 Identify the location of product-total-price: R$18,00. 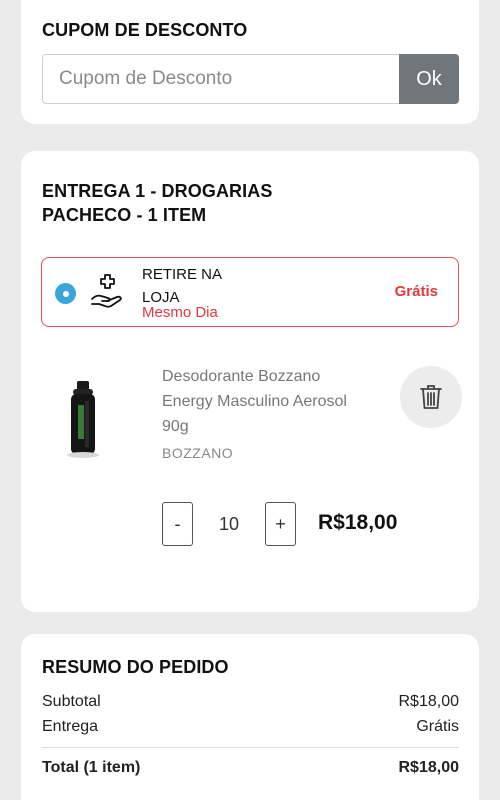
(358, 522).